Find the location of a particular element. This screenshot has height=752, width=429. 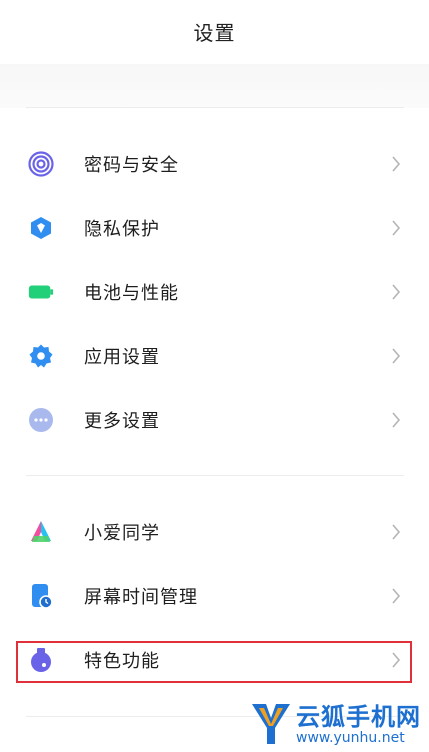

screen-time-icon is located at coordinates (41, 596).